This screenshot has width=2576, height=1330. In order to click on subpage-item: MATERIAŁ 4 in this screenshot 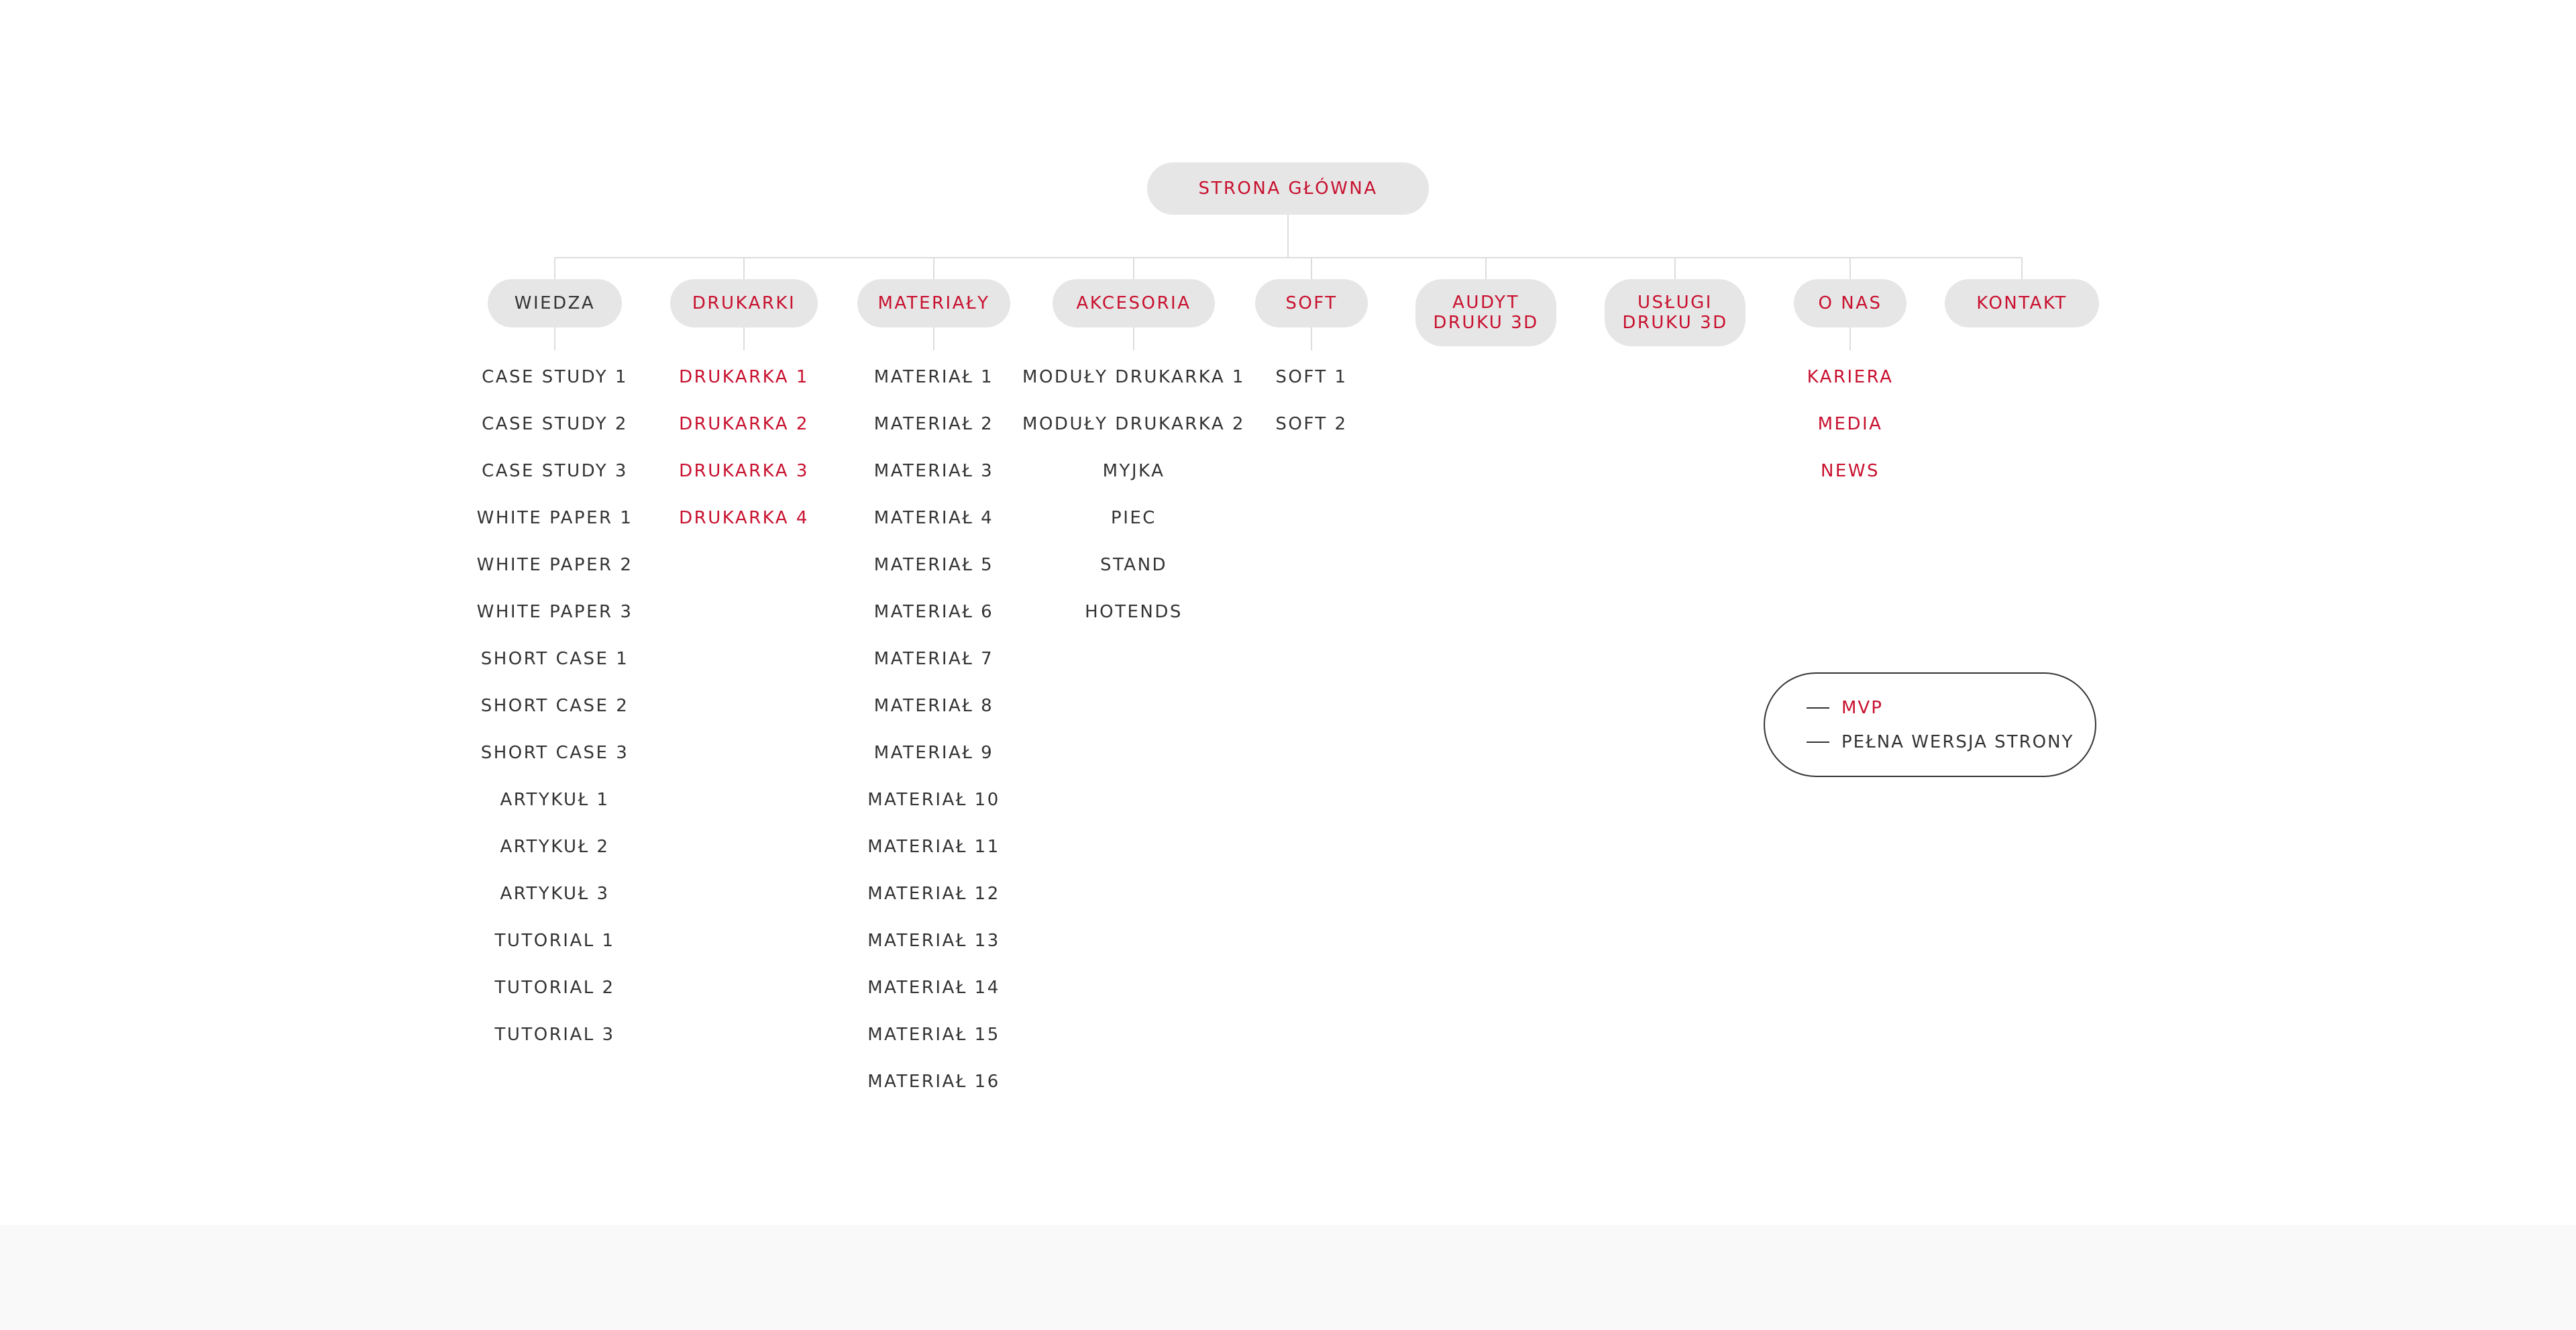, I will do `click(934, 518)`.